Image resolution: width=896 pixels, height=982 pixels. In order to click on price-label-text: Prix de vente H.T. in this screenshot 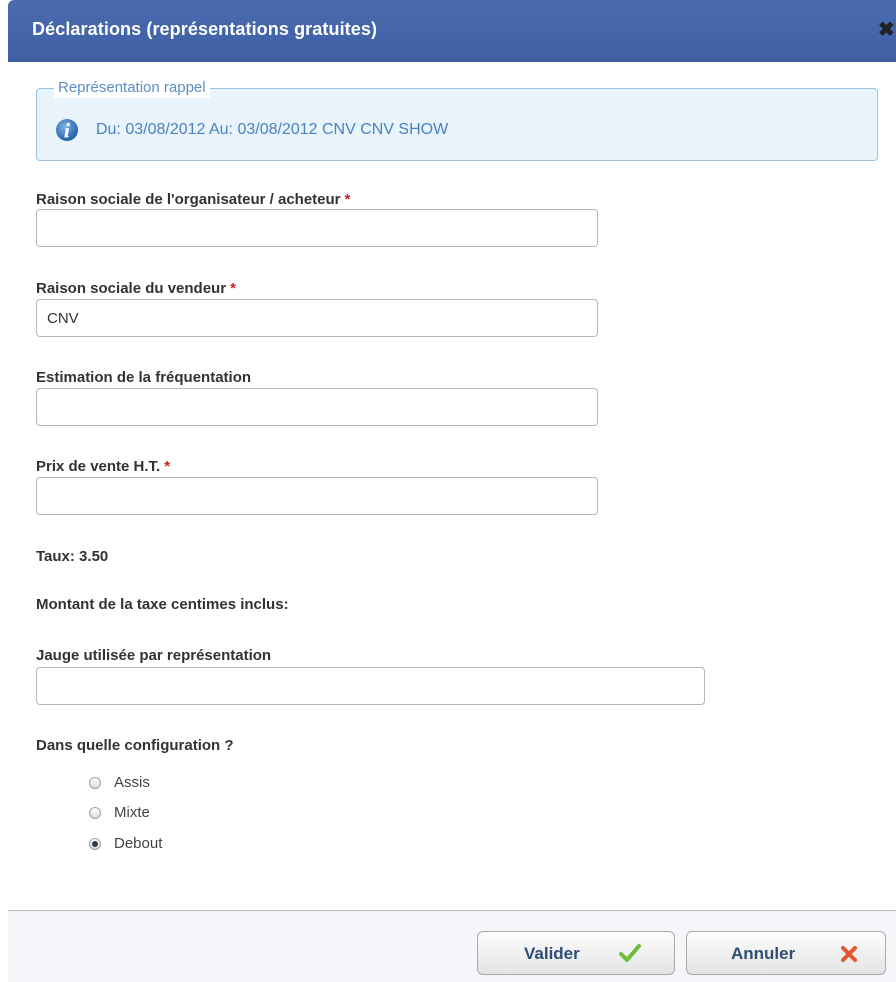, I will do `click(98, 466)`.